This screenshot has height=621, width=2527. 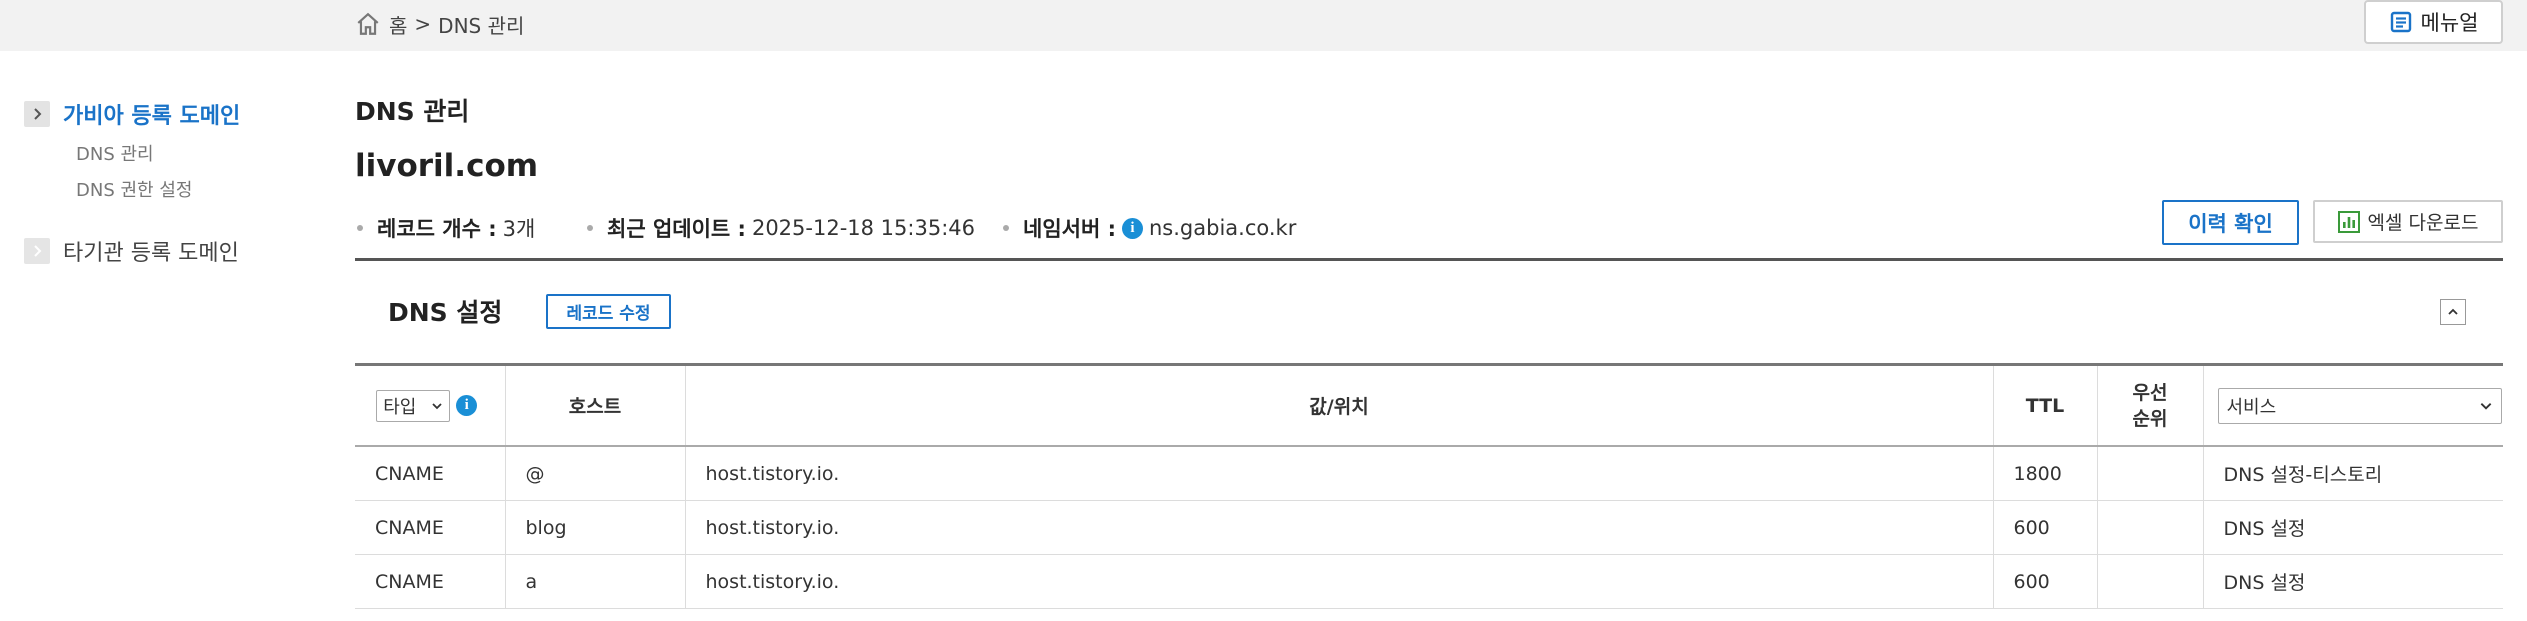 I want to click on edit-records-button: 레코드 수정, so click(x=608, y=311).